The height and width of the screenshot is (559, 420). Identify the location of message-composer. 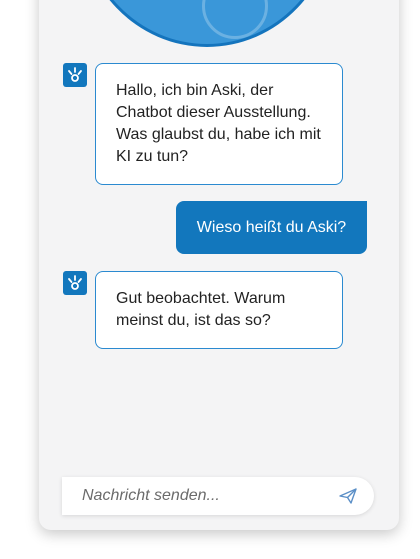
(218, 496).